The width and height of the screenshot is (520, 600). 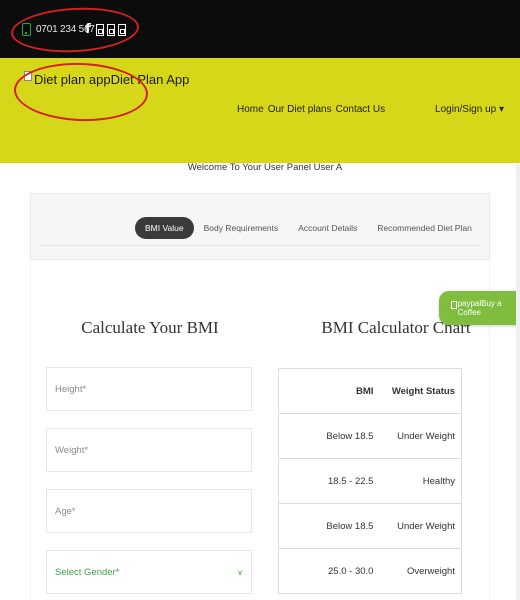 What do you see at coordinates (149, 389) in the screenshot?
I see `height-input: Height*` at bounding box center [149, 389].